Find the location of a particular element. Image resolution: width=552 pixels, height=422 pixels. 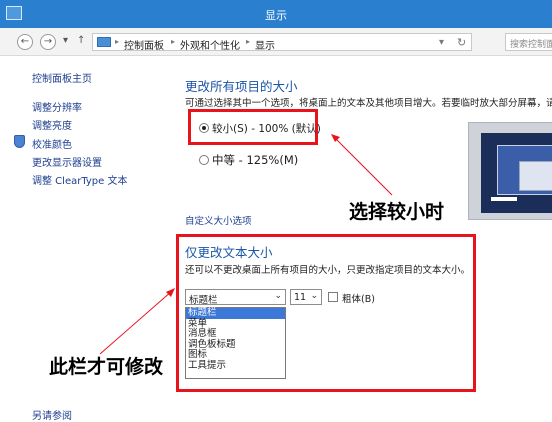

sidebar-item-calibrate: 校准颜色 is located at coordinates (52, 143).